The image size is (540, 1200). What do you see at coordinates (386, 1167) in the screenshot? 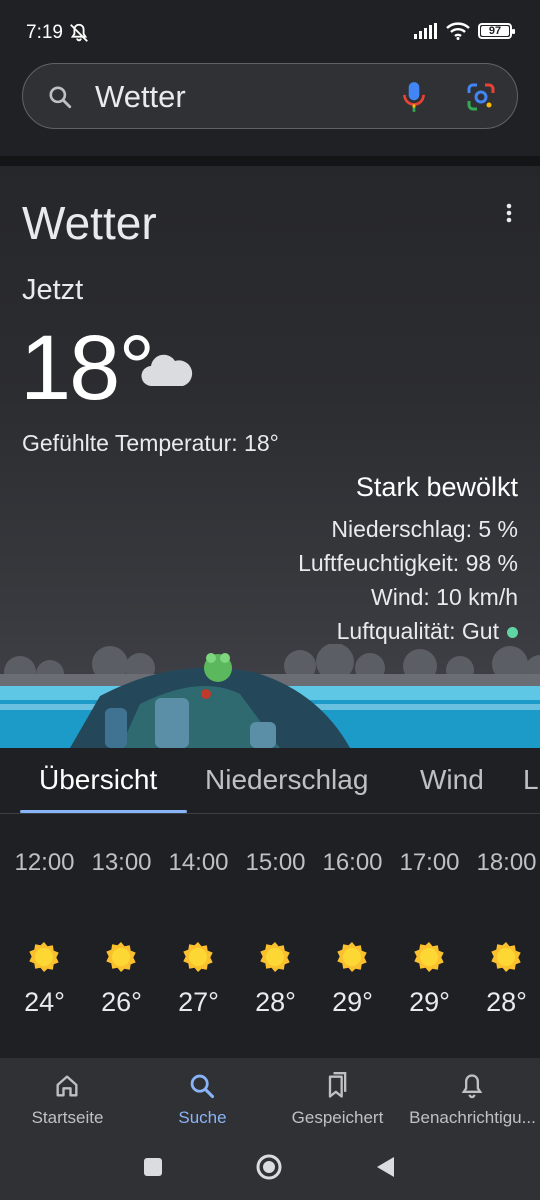
I see `back-icon` at bounding box center [386, 1167].